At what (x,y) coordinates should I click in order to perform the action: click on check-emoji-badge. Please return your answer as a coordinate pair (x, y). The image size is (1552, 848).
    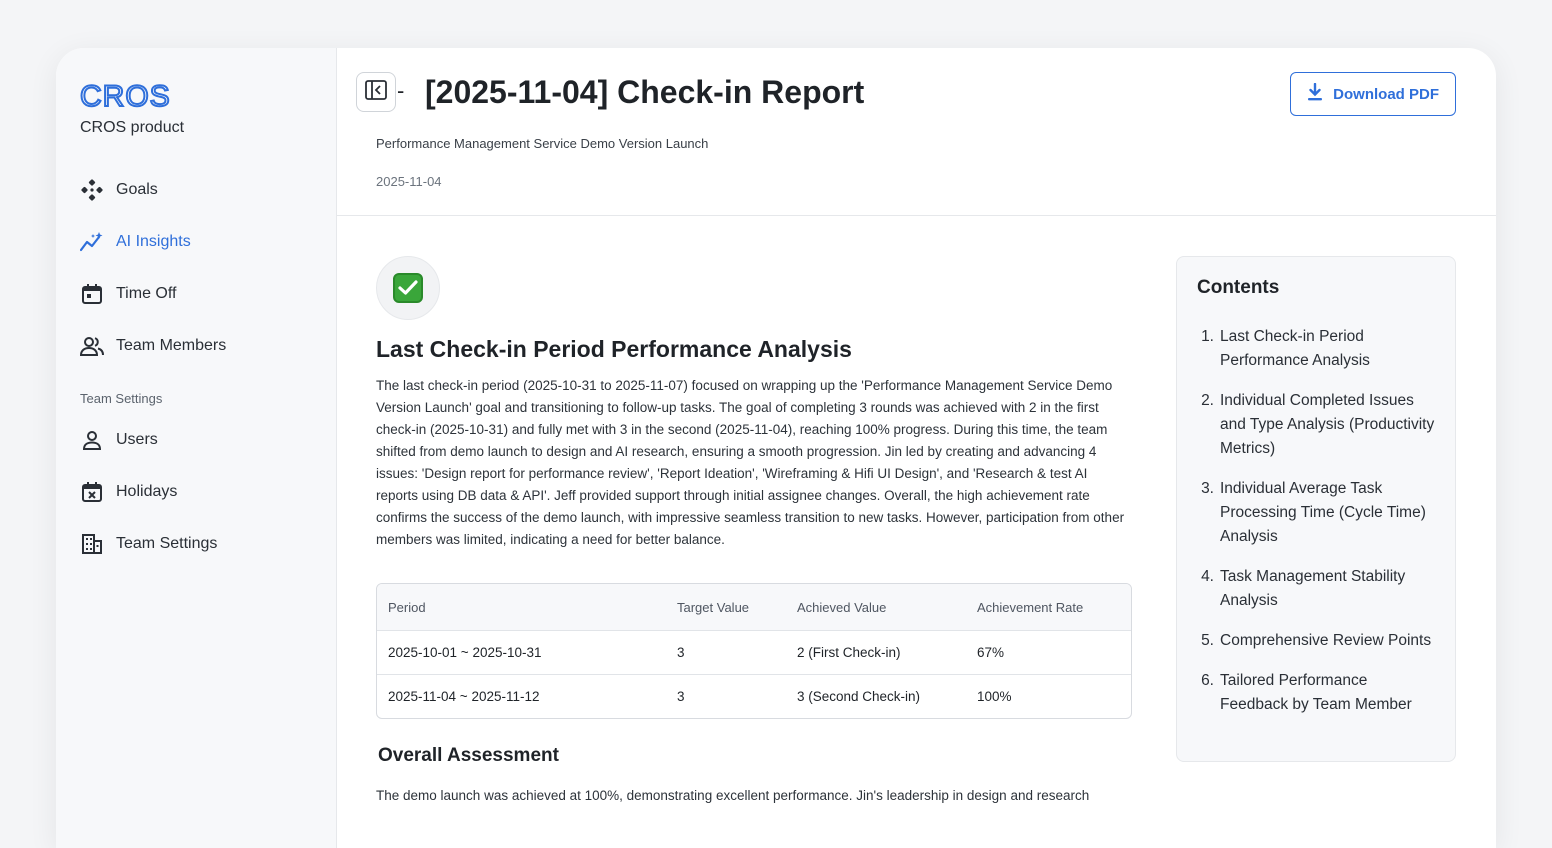
    Looking at the image, I should click on (408, 288).